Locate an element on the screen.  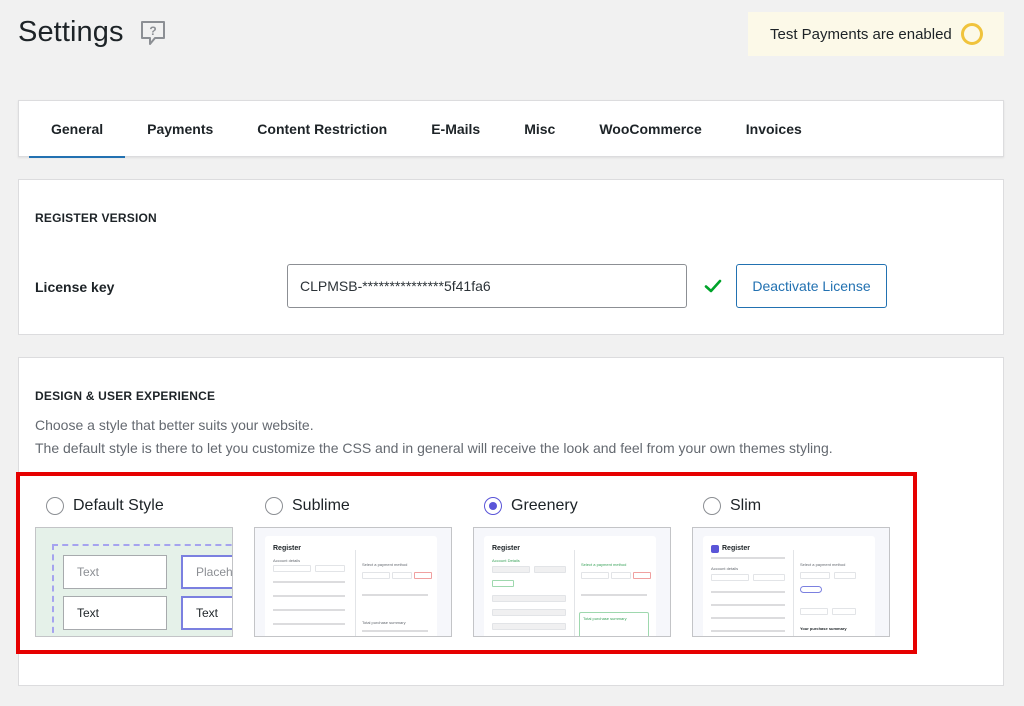
chat-question-icon: ? is located at coordinates (153, 33).